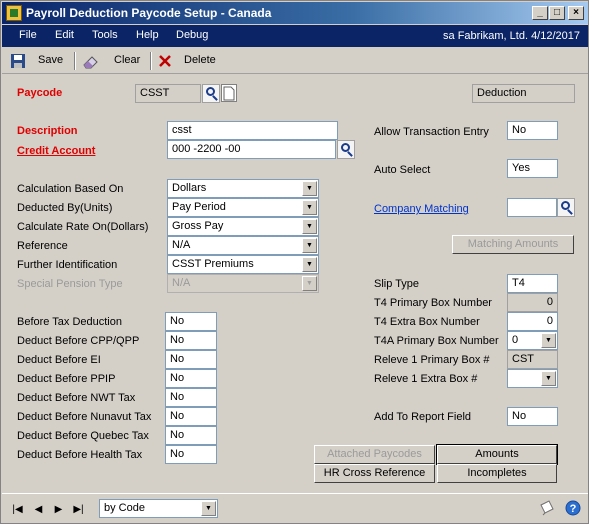 Image resolution: width=589 pixels, height=524 pixels. I want to click on previous-record-icon: ◀, so click(38, 510).